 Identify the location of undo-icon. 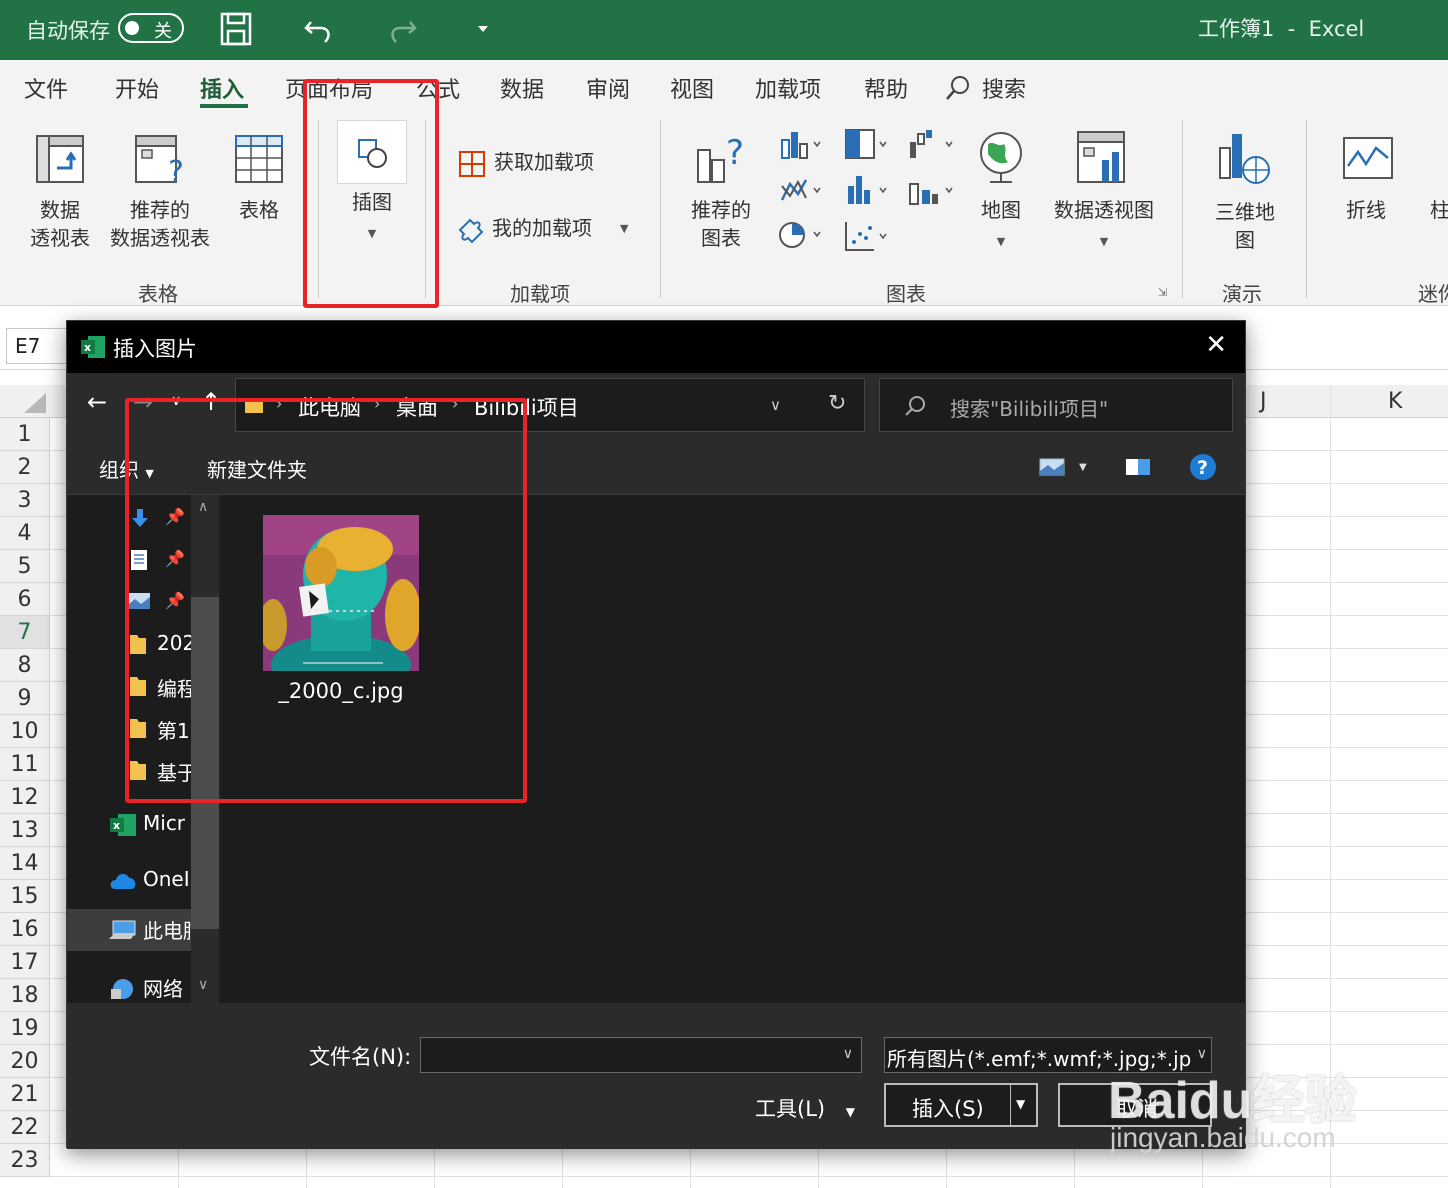
(319, 29).